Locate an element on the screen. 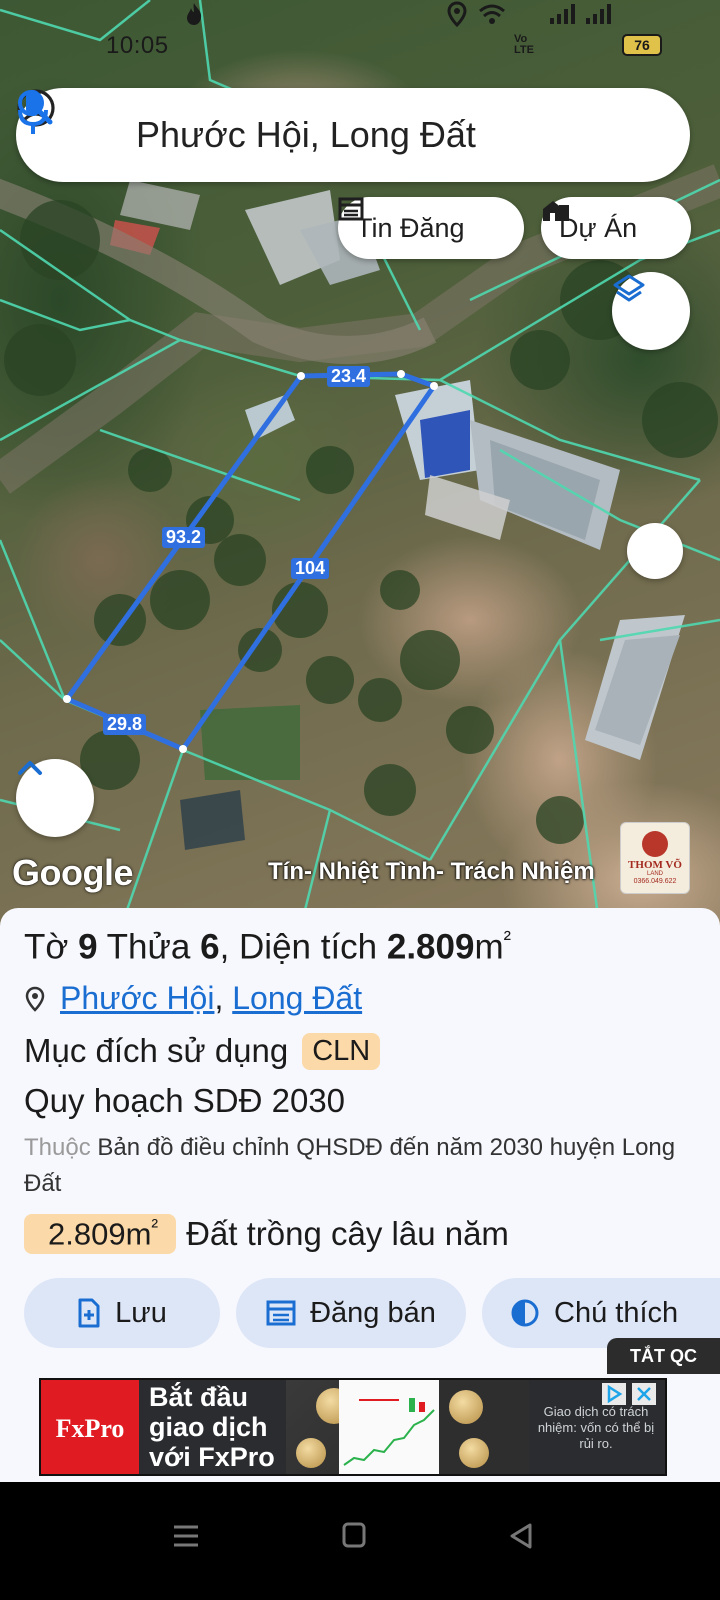  brand-subname: LAND is located at coordinates (654, 873).